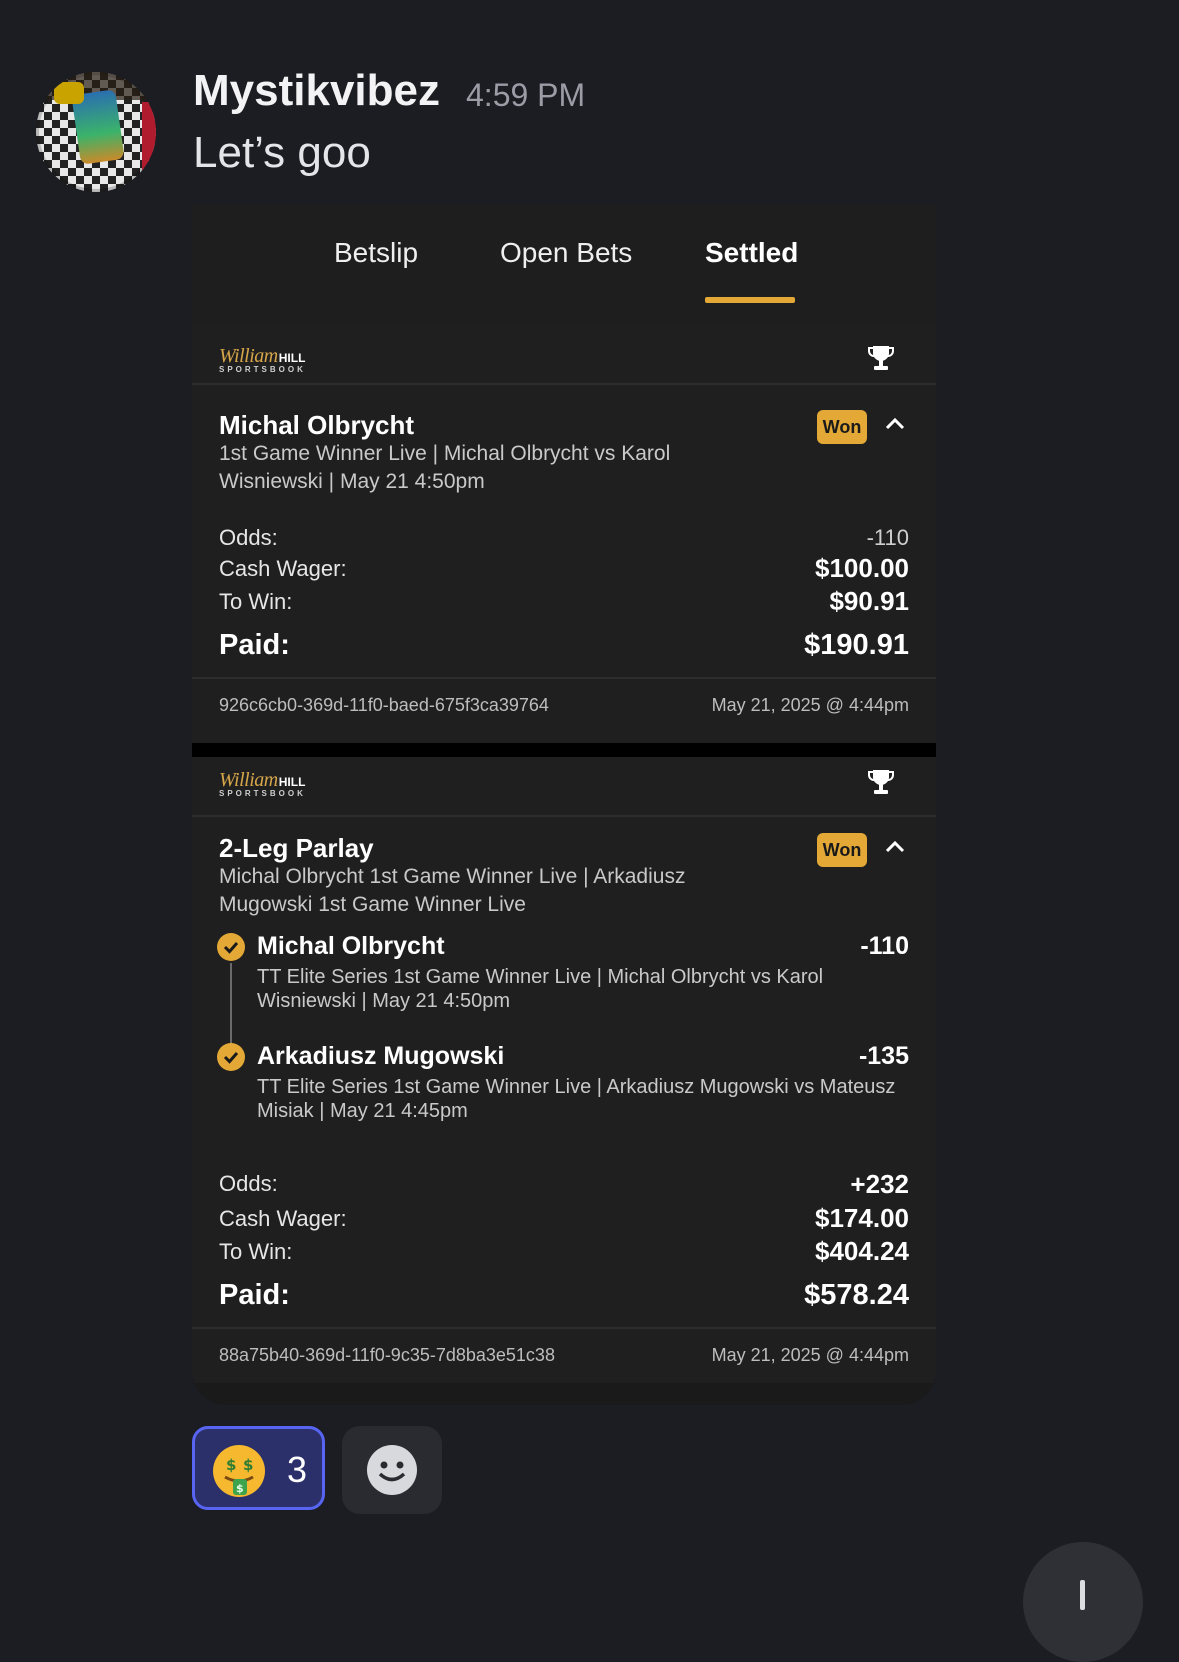  I want to click on scroll-down-button, so click(1083, 1602).